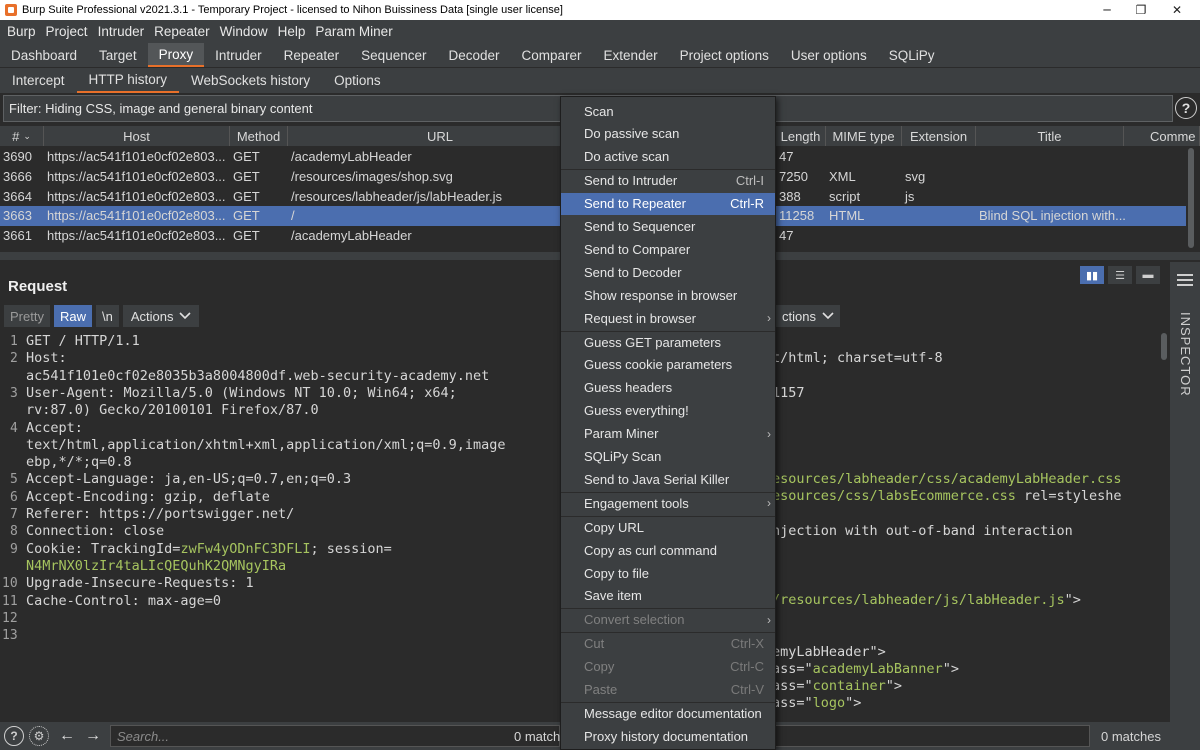  I want to click on menu-repeater: Repeater, so click(182, 31).